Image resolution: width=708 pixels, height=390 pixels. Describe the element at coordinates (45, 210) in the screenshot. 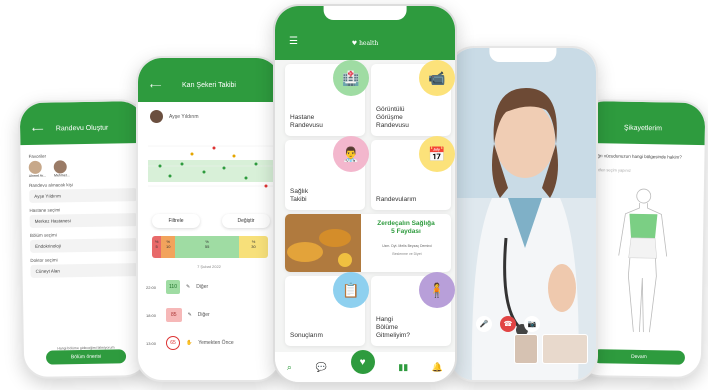

I see `field-label: Hastane seçimi` at that location.